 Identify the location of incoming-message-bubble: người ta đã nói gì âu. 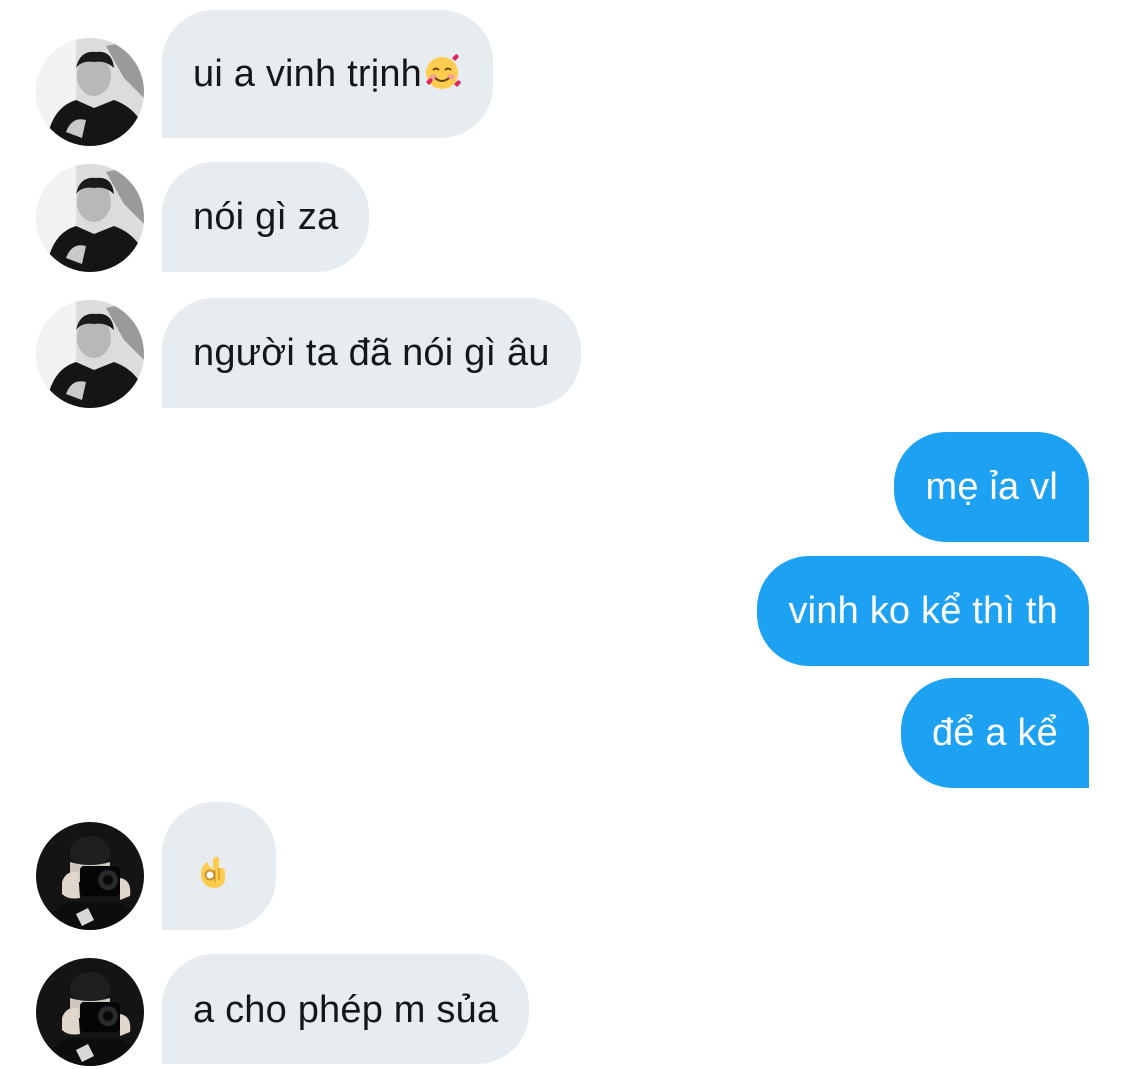
(371, 353).